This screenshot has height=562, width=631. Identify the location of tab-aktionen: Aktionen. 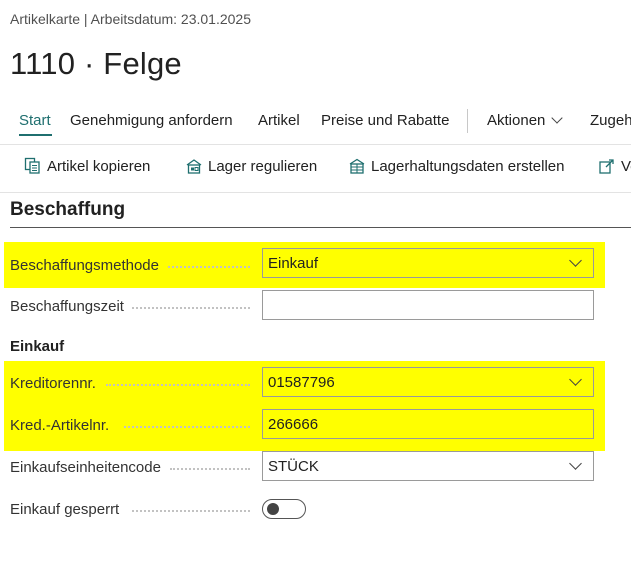
(525, 120).